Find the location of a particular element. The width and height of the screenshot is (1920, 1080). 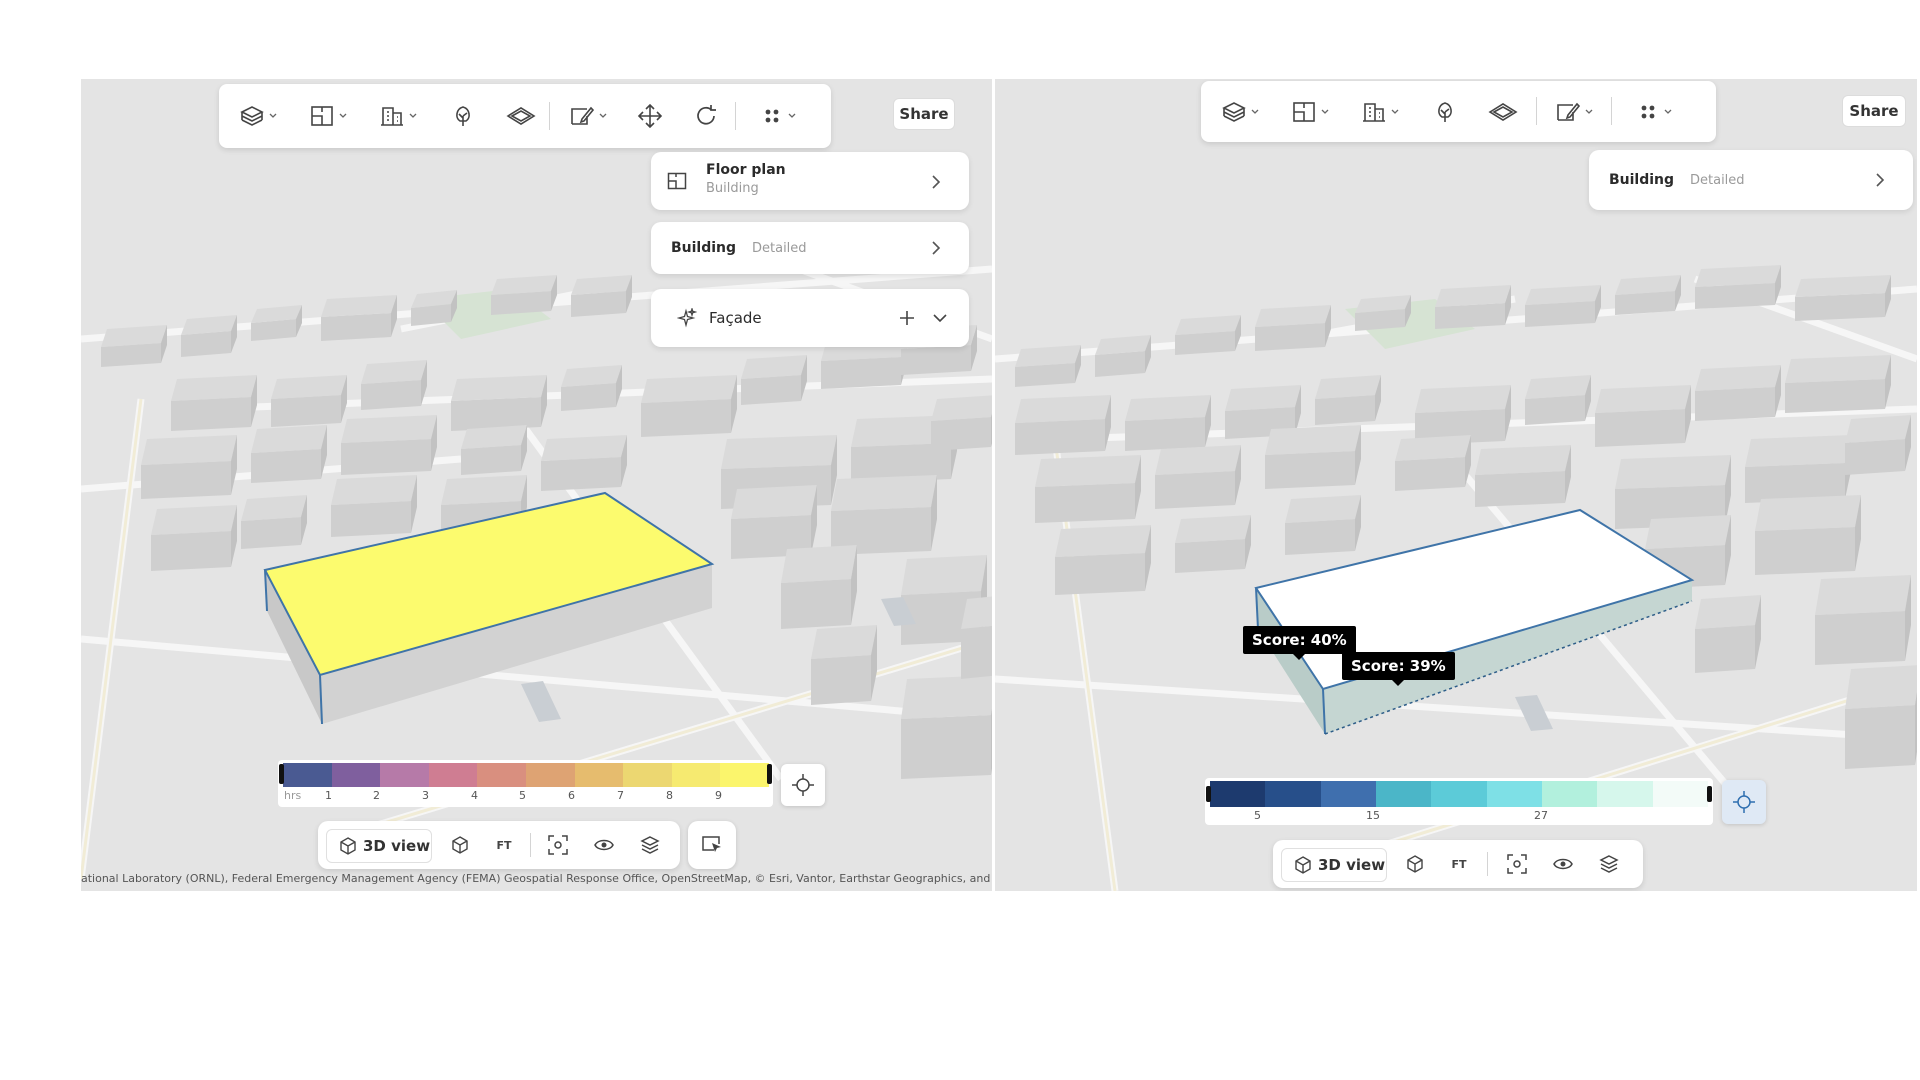

chevron-down-icon is located at coordinates (940, 318).